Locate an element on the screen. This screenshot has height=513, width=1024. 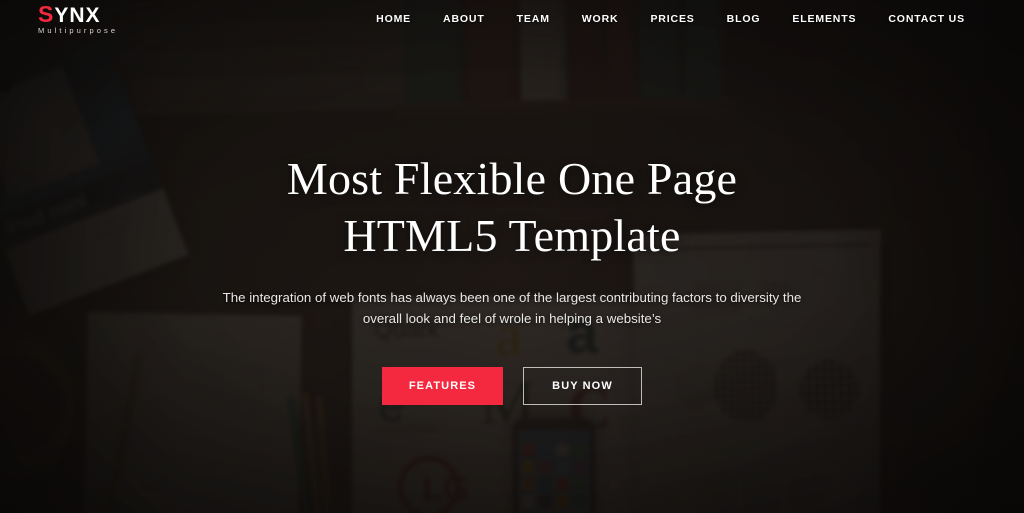
nav-item-blog: BLOG is located at coordinates (744, 19).